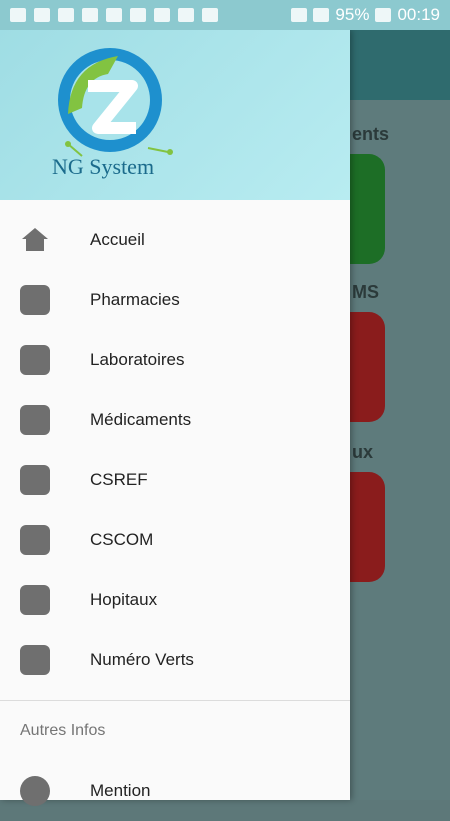 The height and width of the screenshot is (821, 450). What do you see at coordinates (175, 240) in the screenshot?
I see `menu-item-accueil: Accueil` at bounding box center [175, 240].